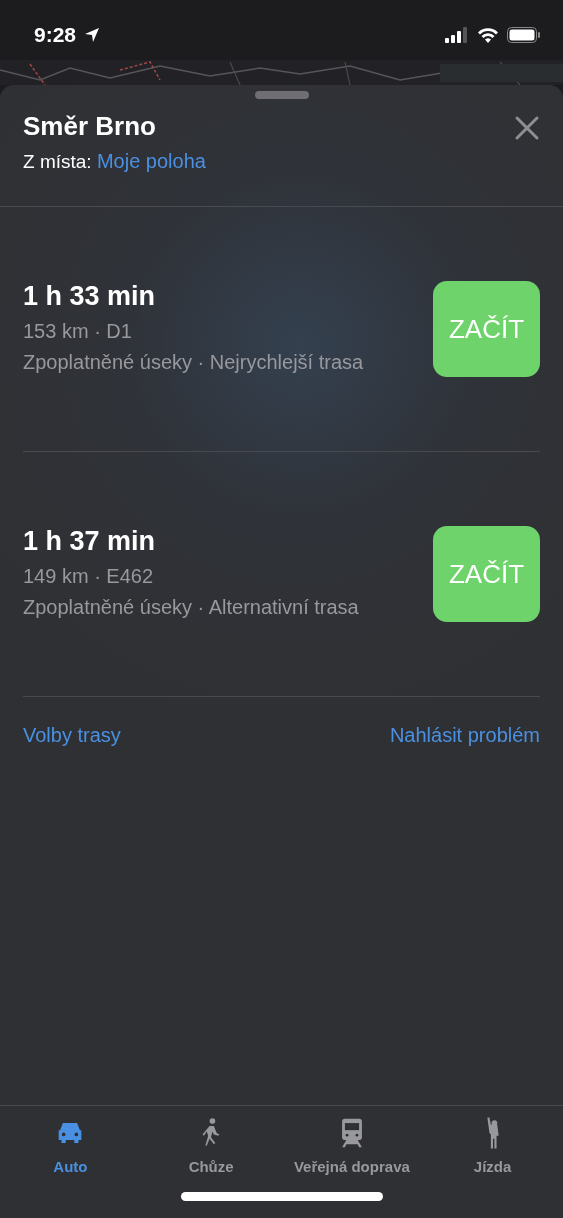 This screenshot has height=1218, width=563. What do you see at coordinates (194, 362) in the screenshot?
I see `route-details: Zpoplatněné úseky · Nejrychlejší trasa` at bounding box center [194, 362].